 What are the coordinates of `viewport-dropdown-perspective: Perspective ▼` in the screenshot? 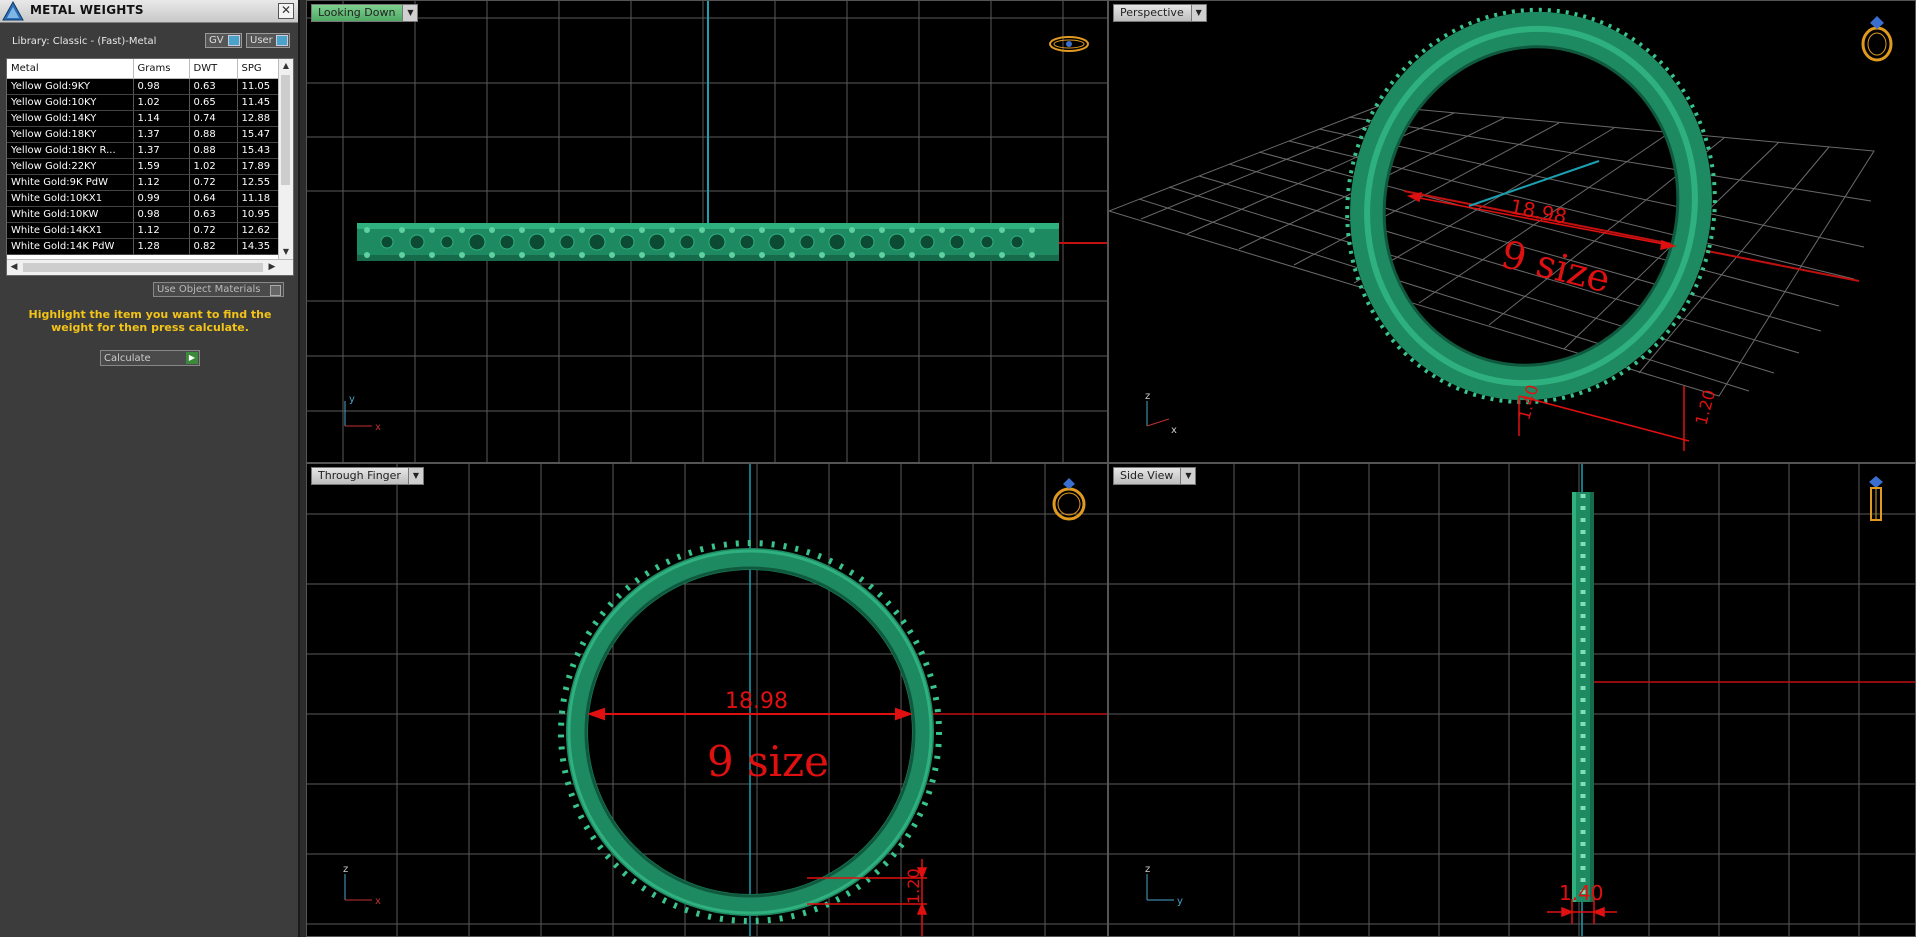 It's located at (1160, 13).